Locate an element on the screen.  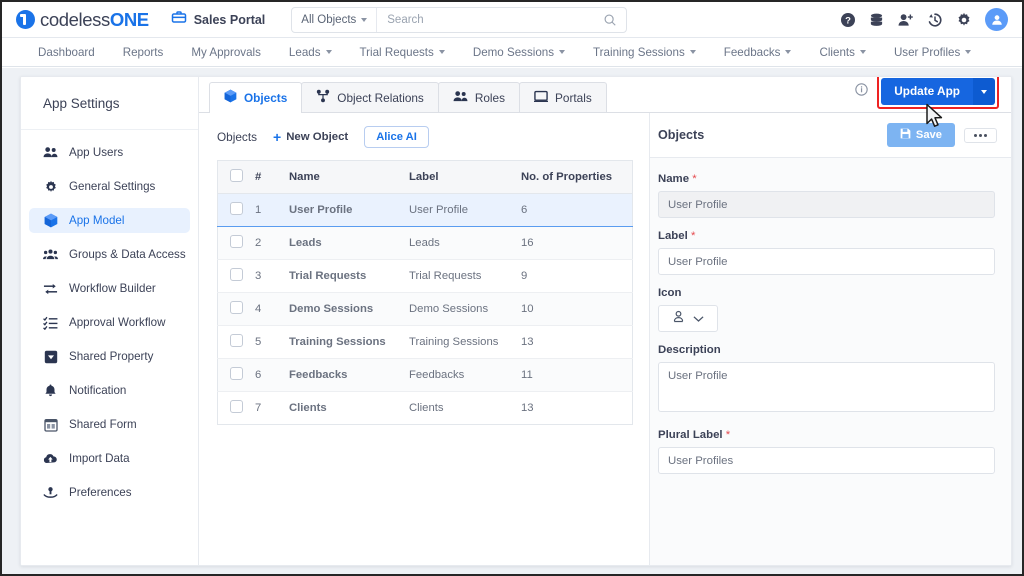
nav-item-my-approvals: My Approvals is located at coordinates (226, 52).